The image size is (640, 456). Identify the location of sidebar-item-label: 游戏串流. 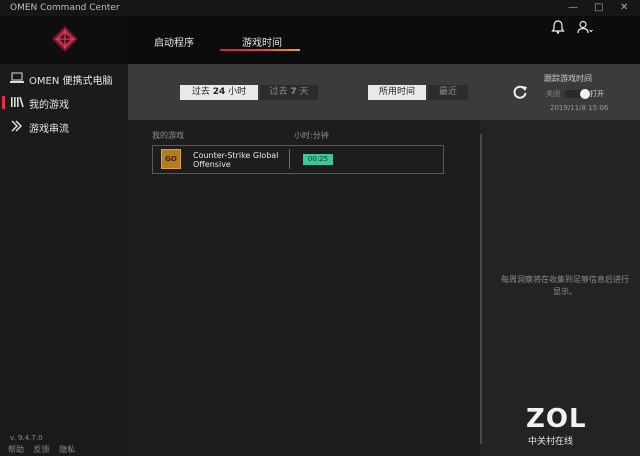
(49, 129).